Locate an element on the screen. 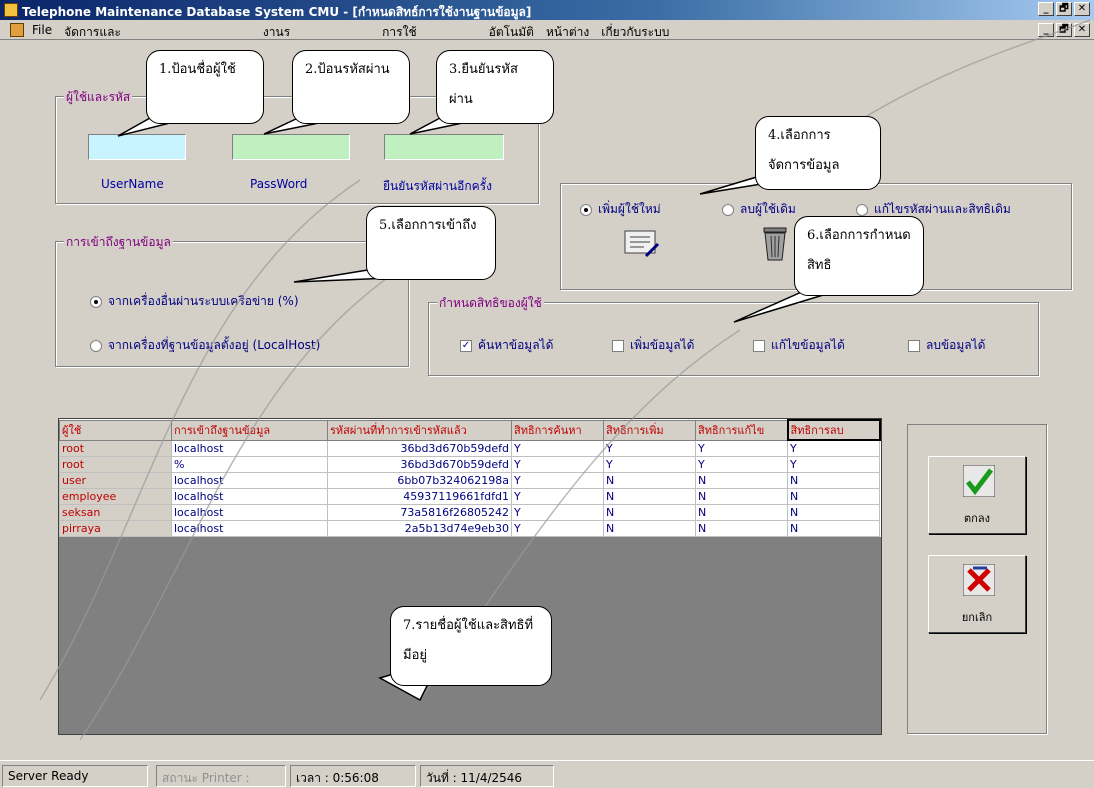 The image size is (1094, 788). ok-button: ตกลง is located at coordinates (977, 495).